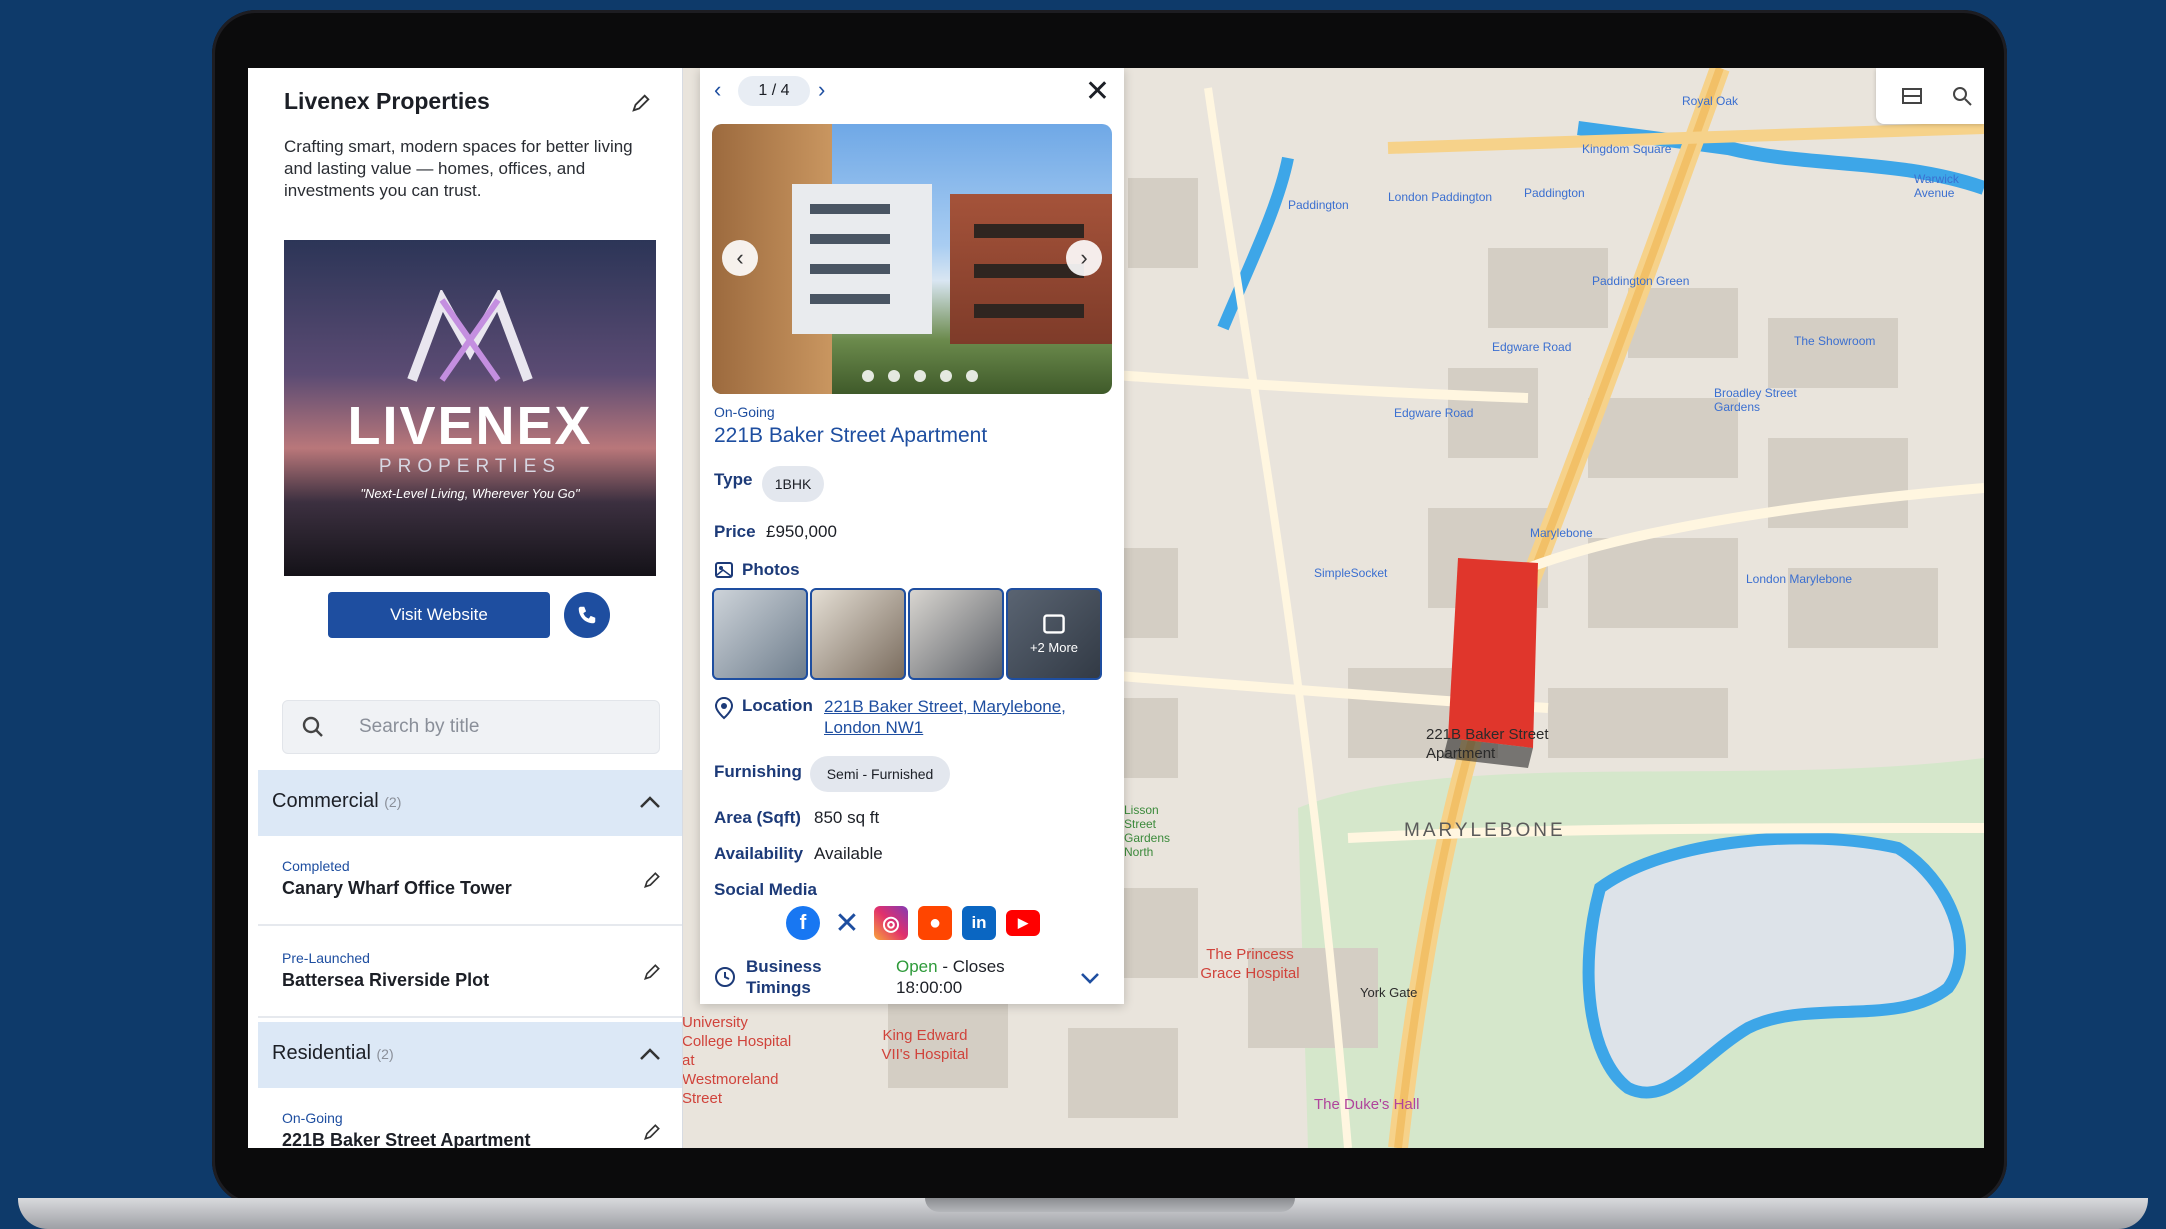  Describe the element at coordinates (470, 803) in the screenshot. I see `group-commercial: Commercial (2)` at that location.